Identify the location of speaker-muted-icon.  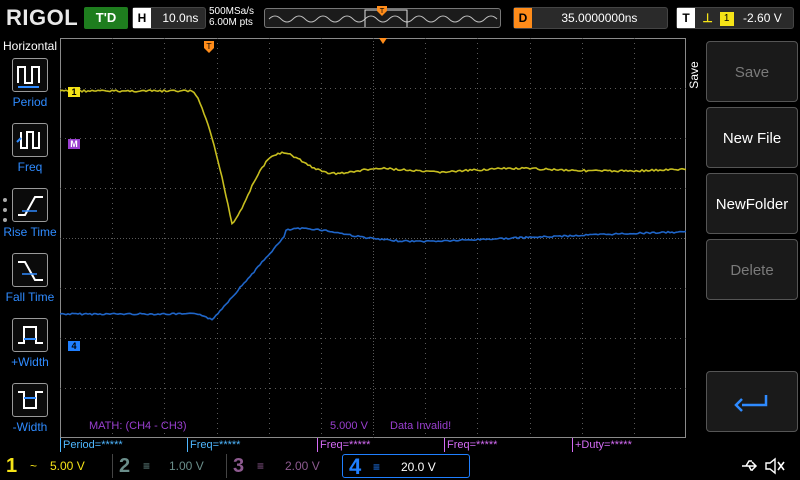
(775, 466).